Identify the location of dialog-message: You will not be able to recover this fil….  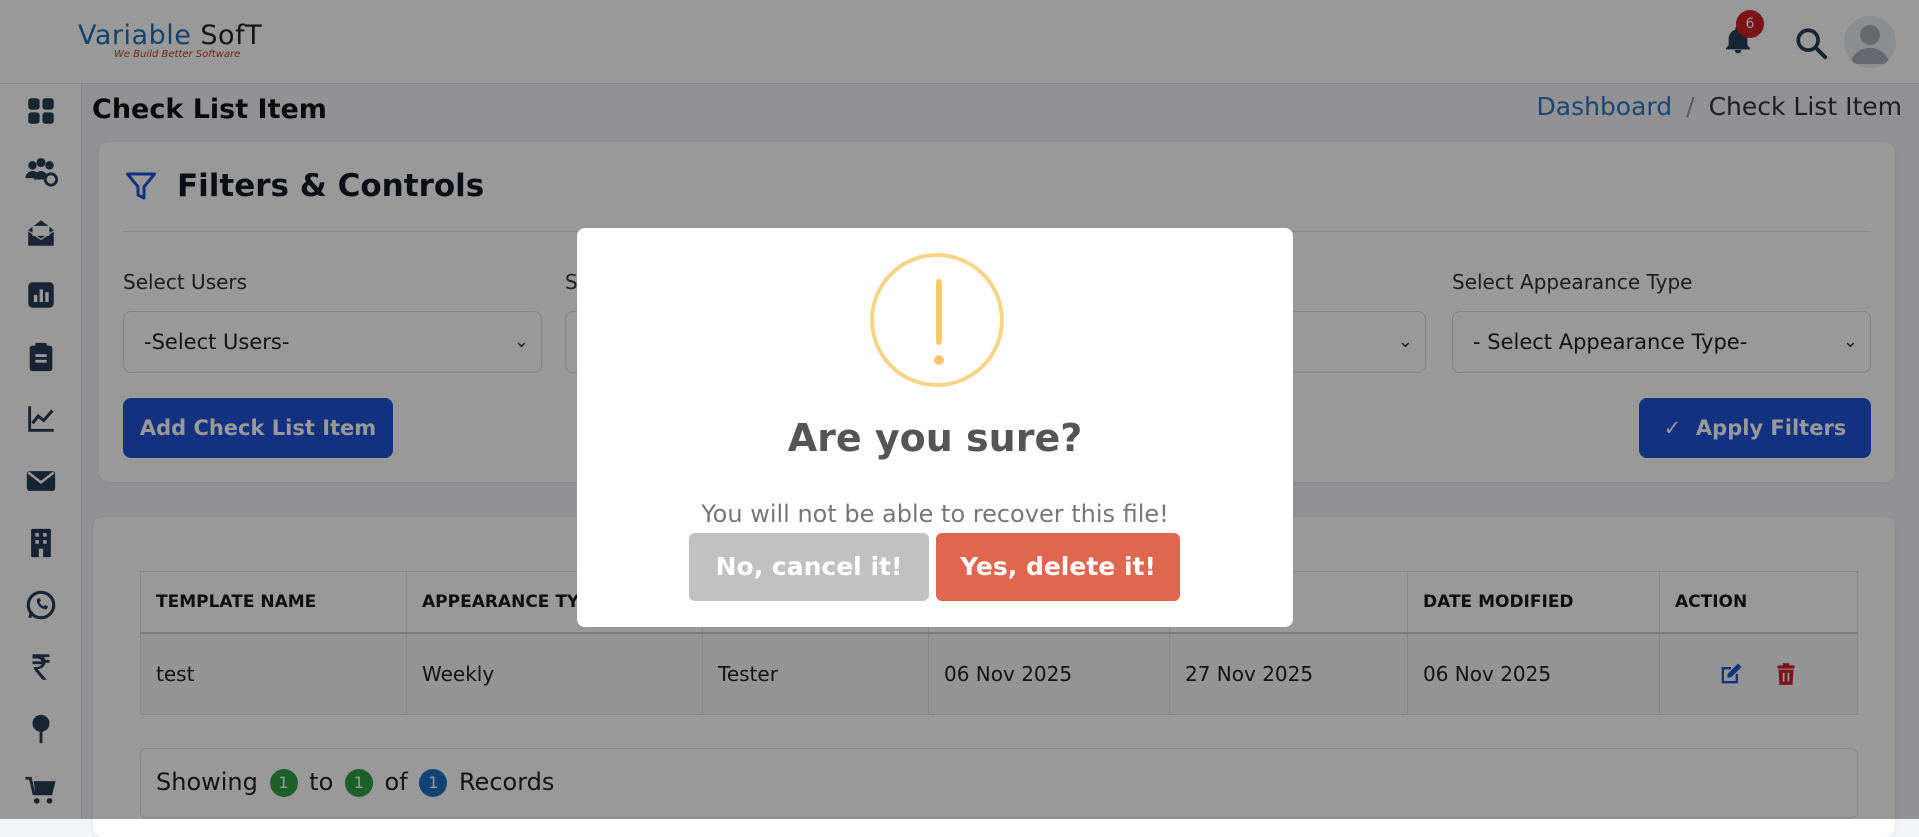
(935, 514).